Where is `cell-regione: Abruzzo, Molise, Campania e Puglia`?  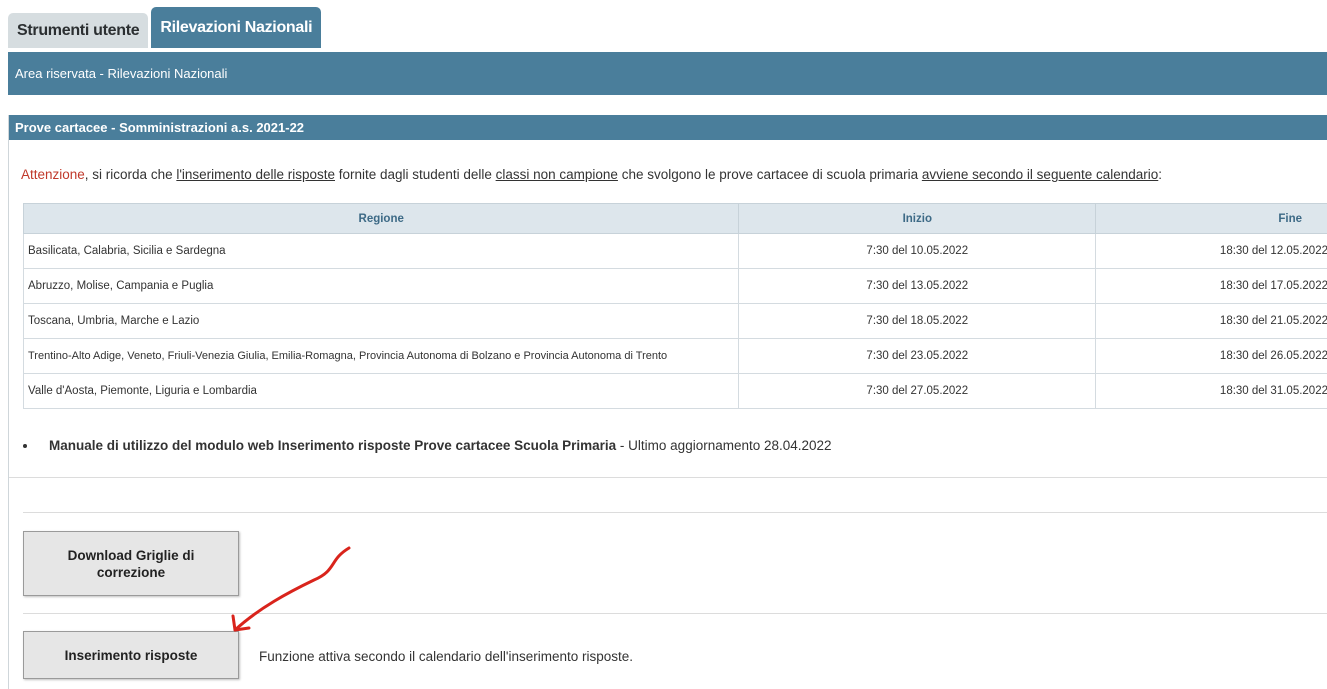 cell-regione: Abruzzo, Molise, Campania e Puglia is located at coordinates (381, 286).